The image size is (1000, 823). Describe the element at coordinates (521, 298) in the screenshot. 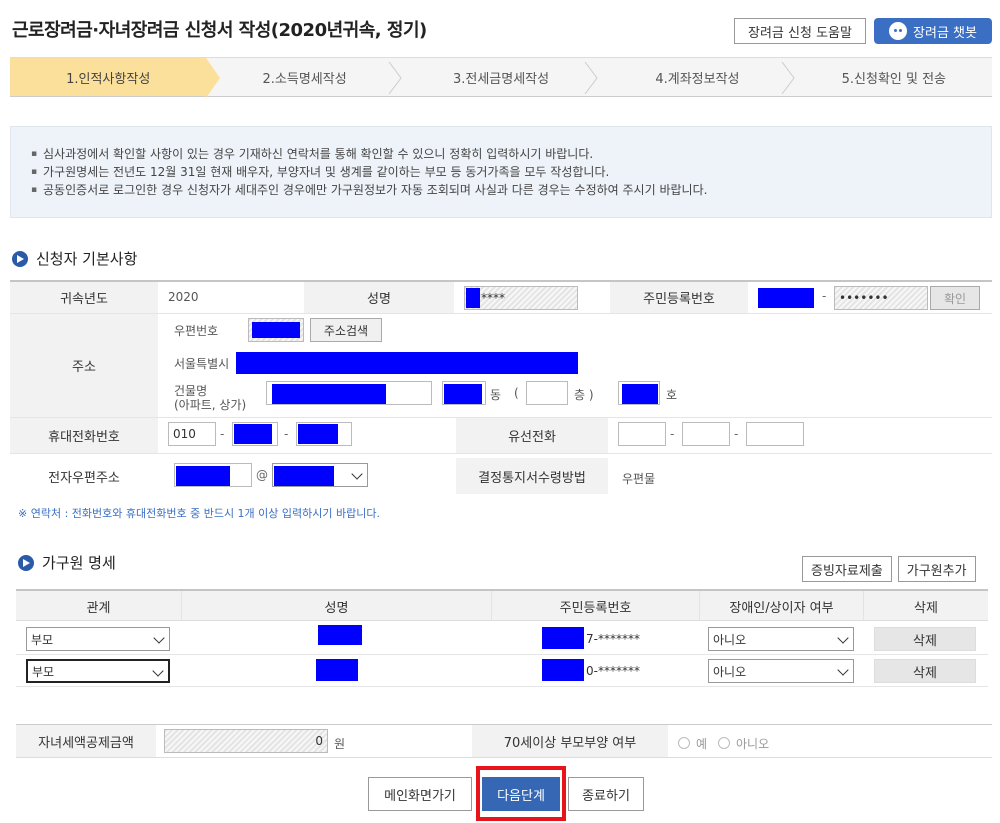

I see `name-field: ****` at that location.